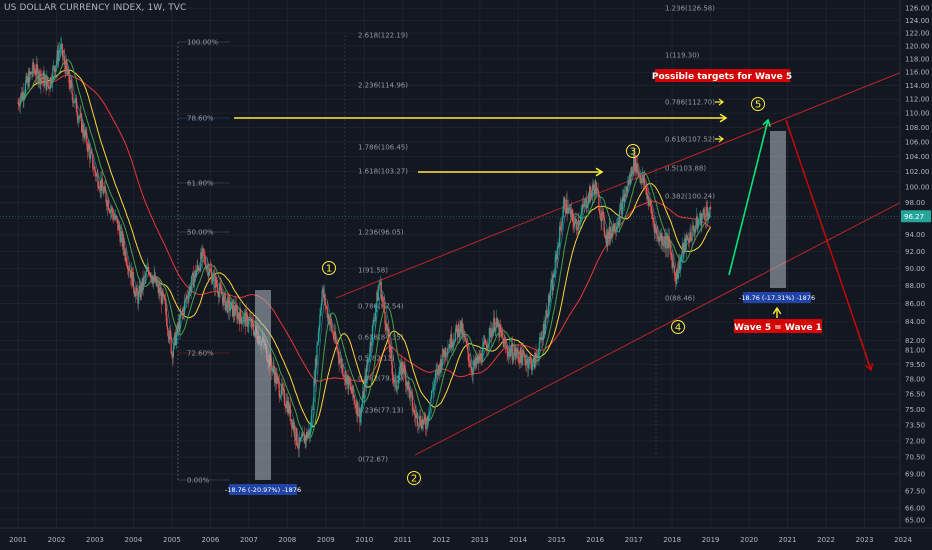  Describe the element at coordinates (917, 9) in the screenshot. I see `y-tick-label: 126.00` at that location.